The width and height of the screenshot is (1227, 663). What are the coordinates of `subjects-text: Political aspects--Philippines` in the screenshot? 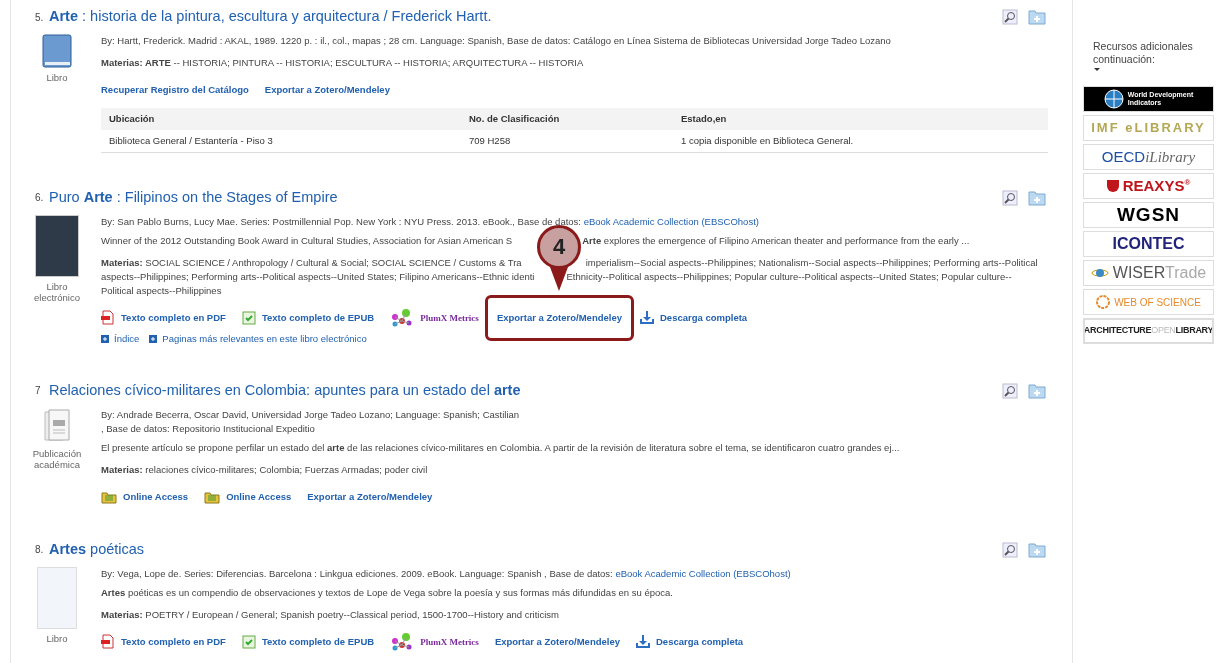 It's located at (161, 290).